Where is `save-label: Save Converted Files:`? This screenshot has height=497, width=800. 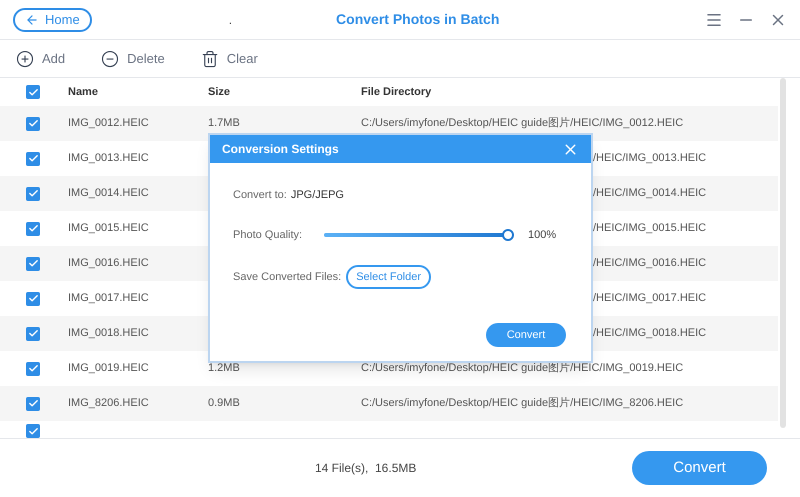 save-label: Save Converted Files: is located at coordinates (287, 277).